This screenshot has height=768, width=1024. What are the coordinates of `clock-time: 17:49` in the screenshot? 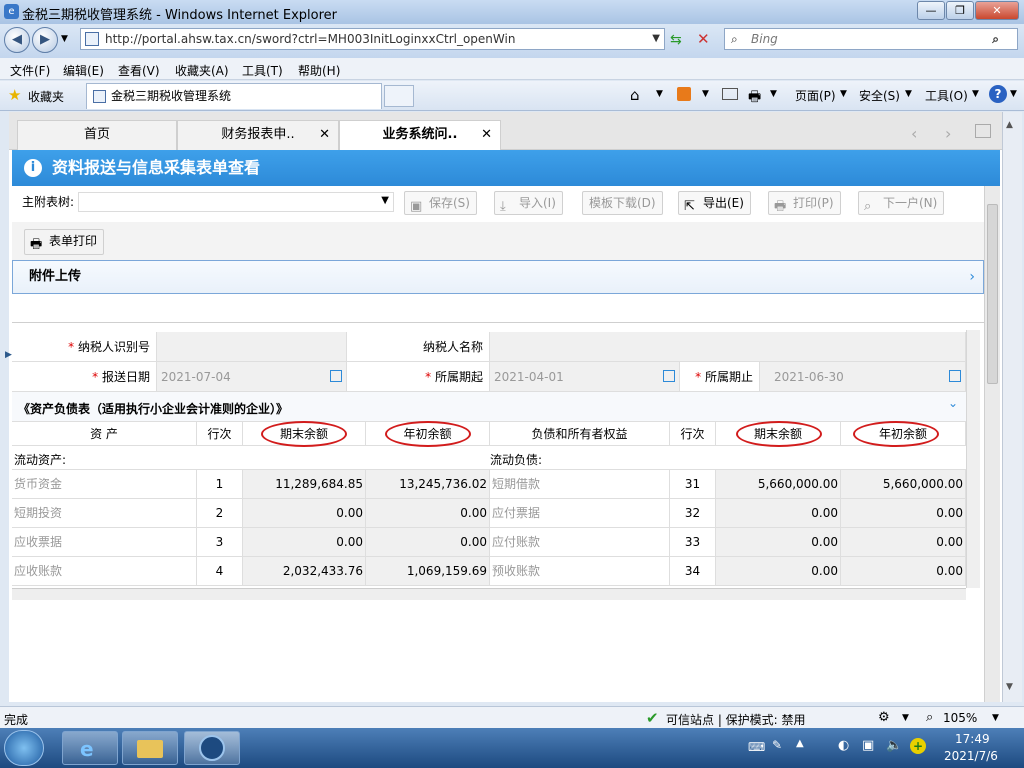 It's located at (972, 739).